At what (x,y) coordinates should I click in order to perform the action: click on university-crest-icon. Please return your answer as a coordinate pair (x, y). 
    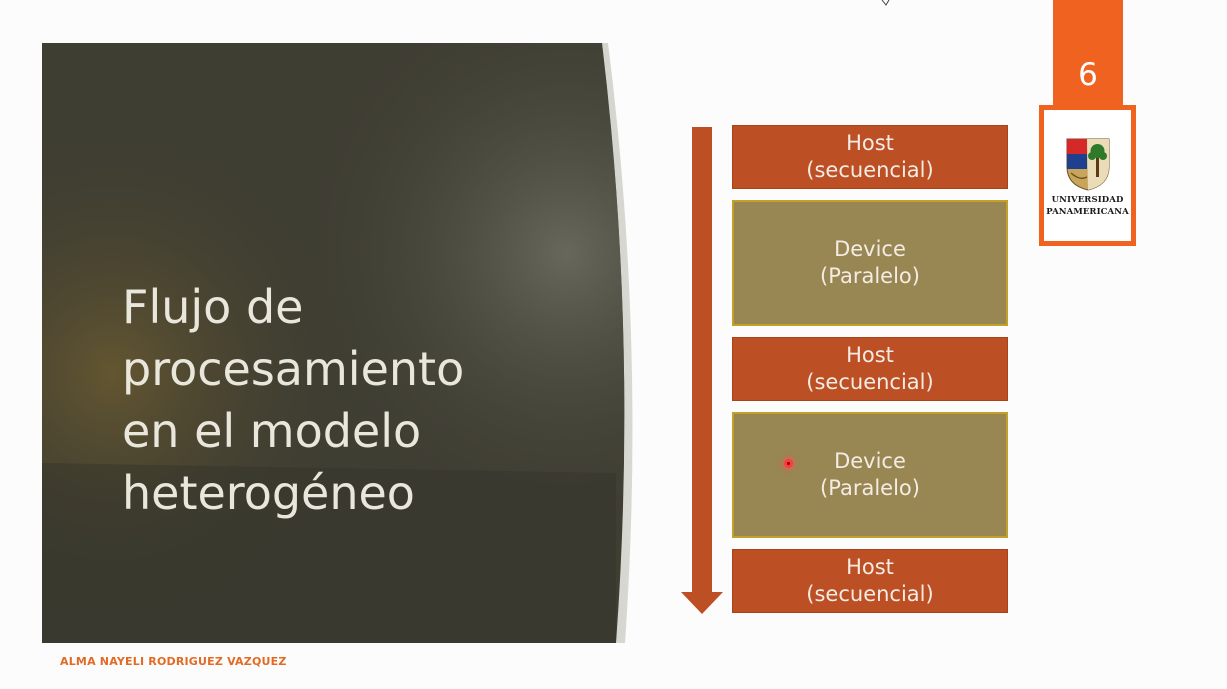
    Looking at the image, I should click on (1087, 164).